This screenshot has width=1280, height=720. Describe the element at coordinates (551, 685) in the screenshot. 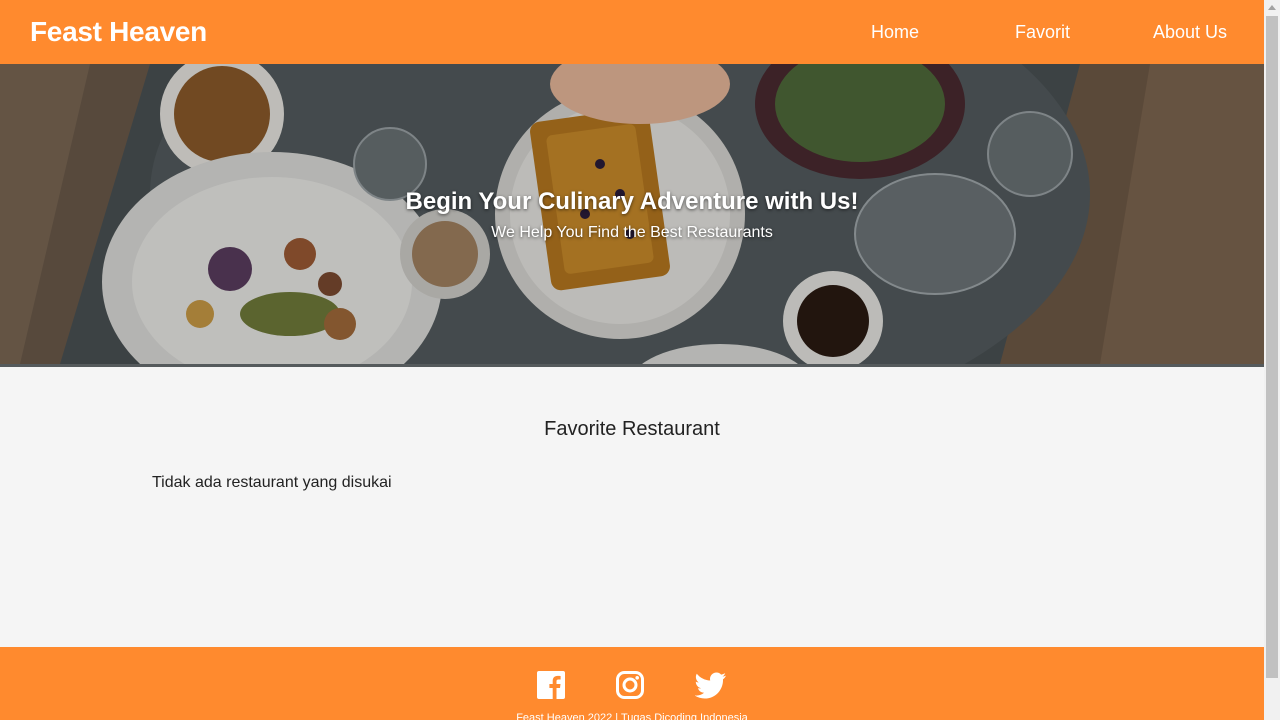

I see `facebook-icon` at that location.